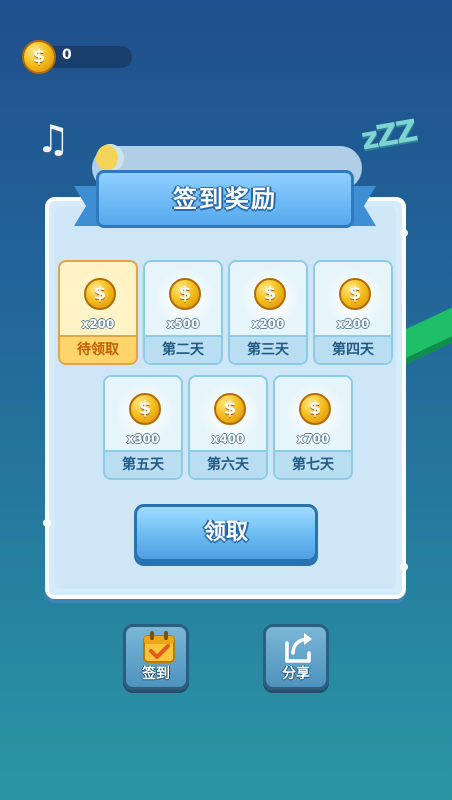  Describe the element at coordinates (353, 349) in the screenshot. I see `day-label: 第四天` at that location.